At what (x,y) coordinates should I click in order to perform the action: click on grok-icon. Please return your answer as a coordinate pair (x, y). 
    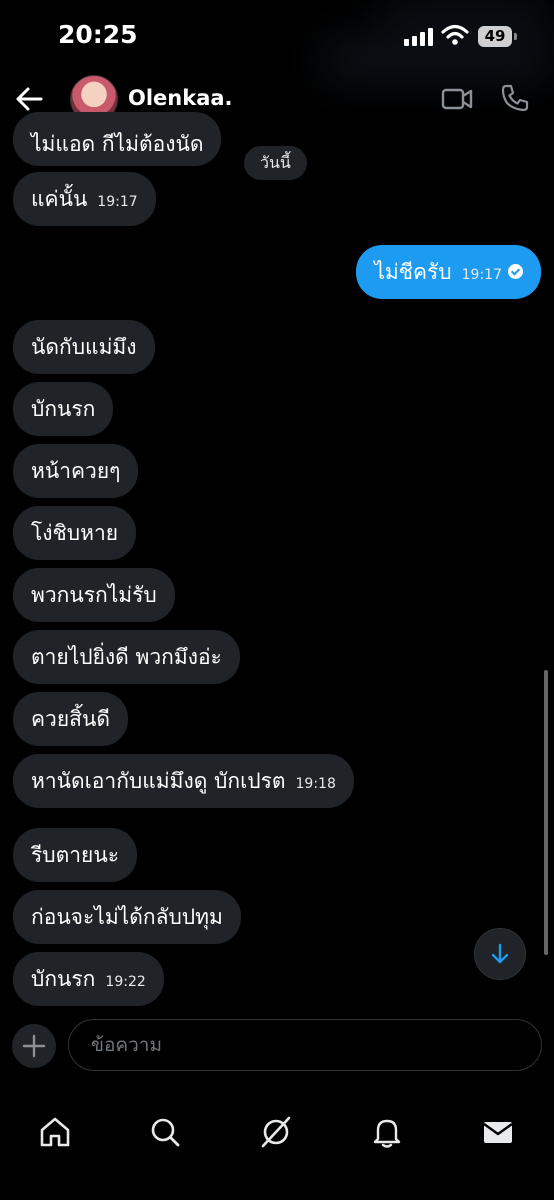
    Looking at the image, I should click on (276, 1132).